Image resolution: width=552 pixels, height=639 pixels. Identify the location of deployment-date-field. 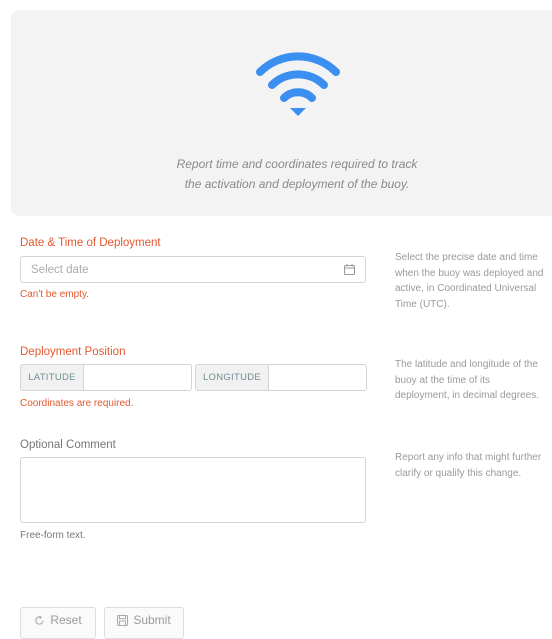
(193, 269).